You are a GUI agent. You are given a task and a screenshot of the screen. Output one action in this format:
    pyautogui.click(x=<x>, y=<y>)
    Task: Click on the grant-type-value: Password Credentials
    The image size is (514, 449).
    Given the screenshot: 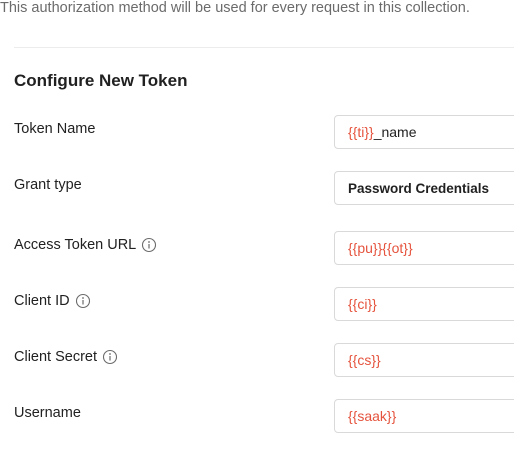 What is the action you would take?
    pyautogui.click(x=419, y=188)
    